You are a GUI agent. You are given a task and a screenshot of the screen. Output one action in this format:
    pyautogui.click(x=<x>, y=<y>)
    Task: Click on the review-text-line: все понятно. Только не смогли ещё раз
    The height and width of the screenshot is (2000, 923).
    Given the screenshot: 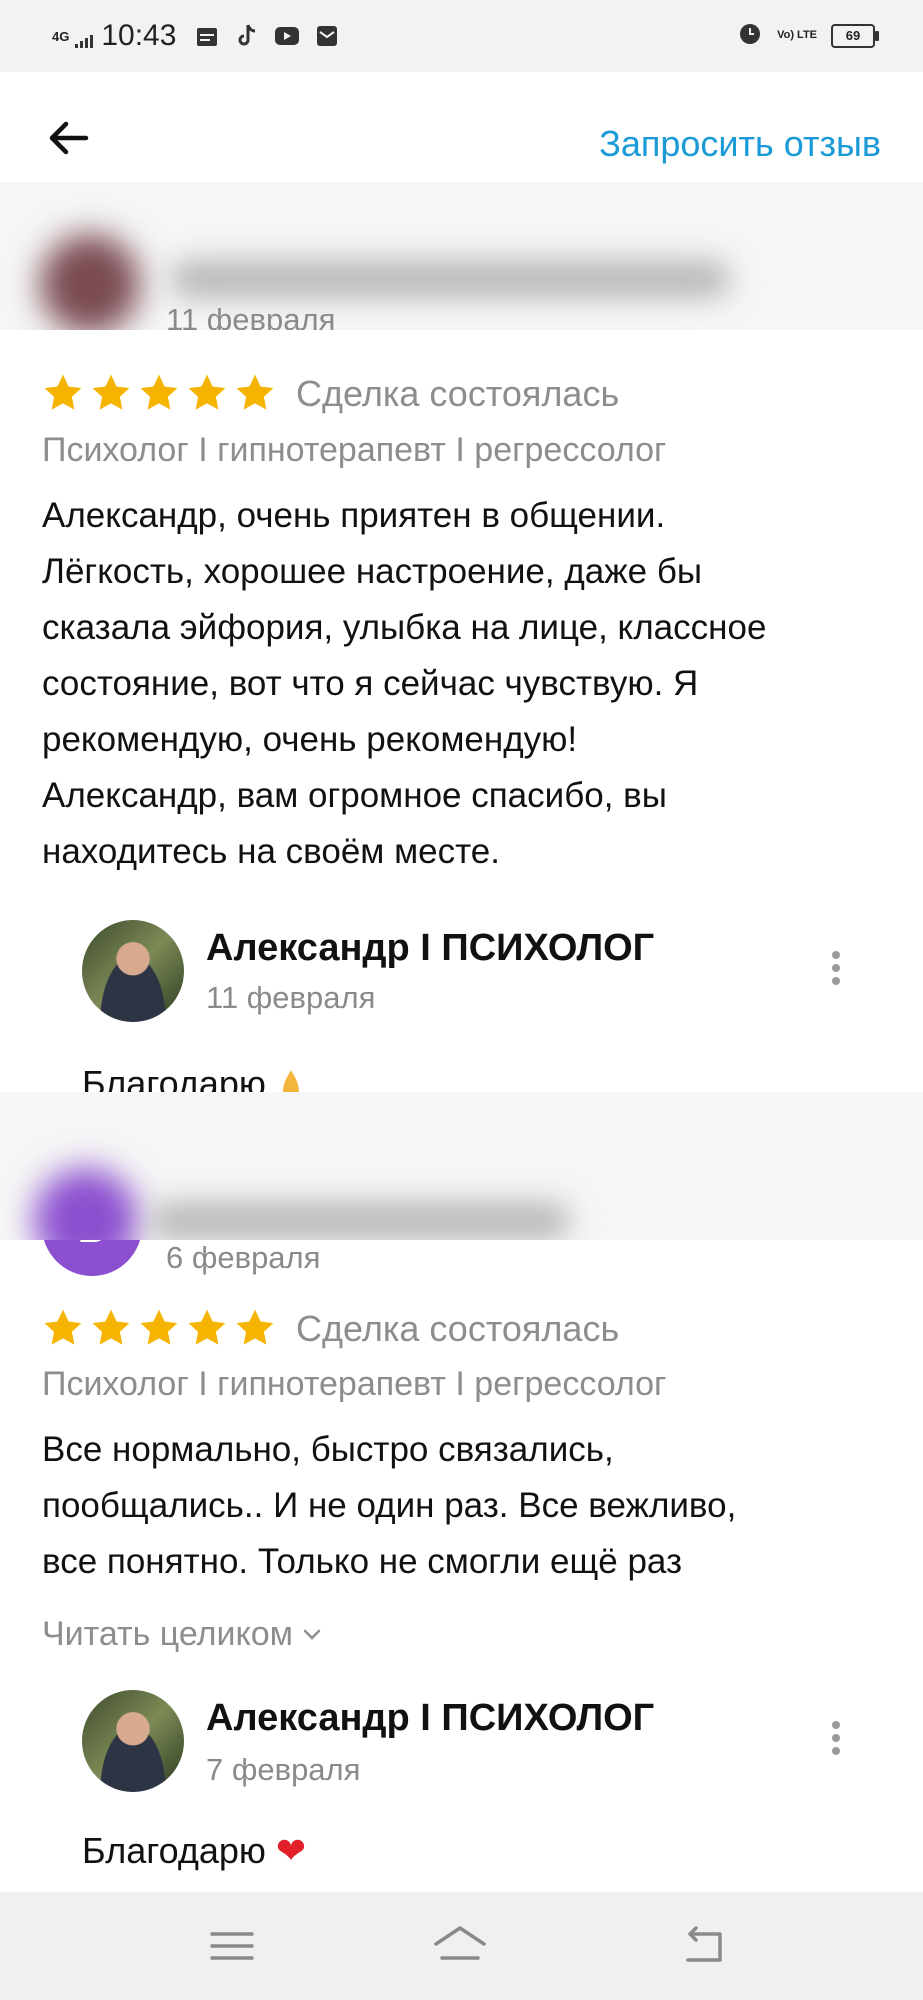 What is the action you would take?
    pyautogui.click(x=362, y=1561)
    